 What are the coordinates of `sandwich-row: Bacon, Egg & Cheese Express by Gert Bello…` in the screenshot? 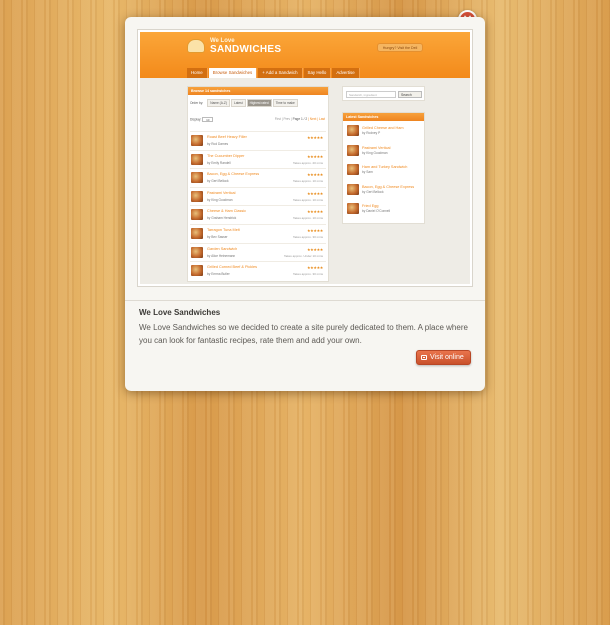 It's located at (258, 177).